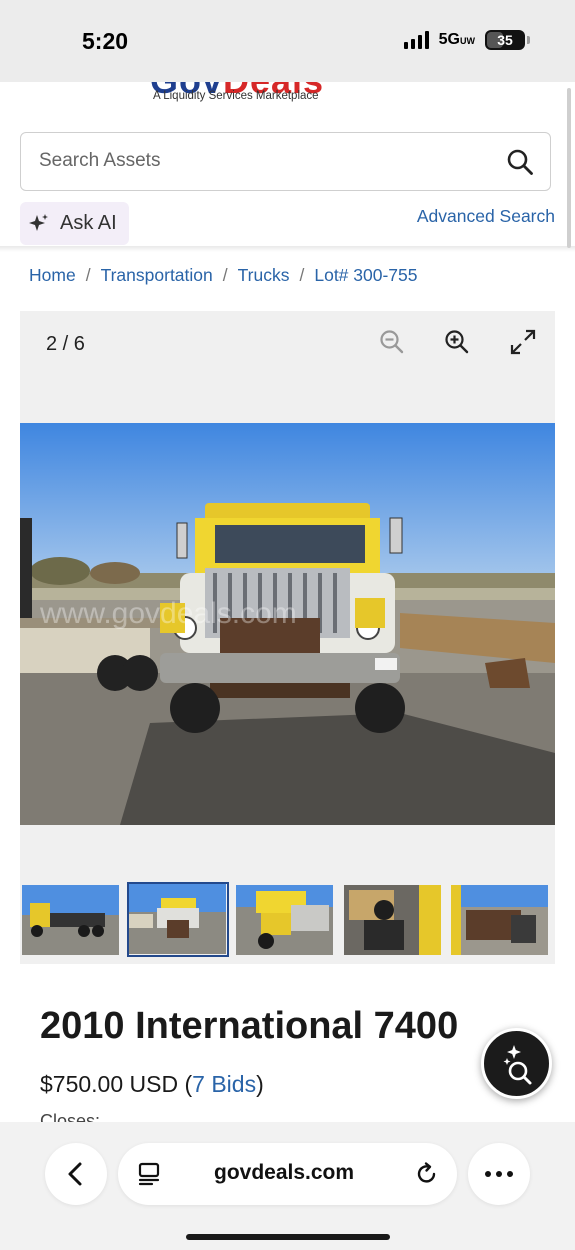 The image size is (575, 1250). I want to click on sparkle-search-icon, so click(517, 1065).